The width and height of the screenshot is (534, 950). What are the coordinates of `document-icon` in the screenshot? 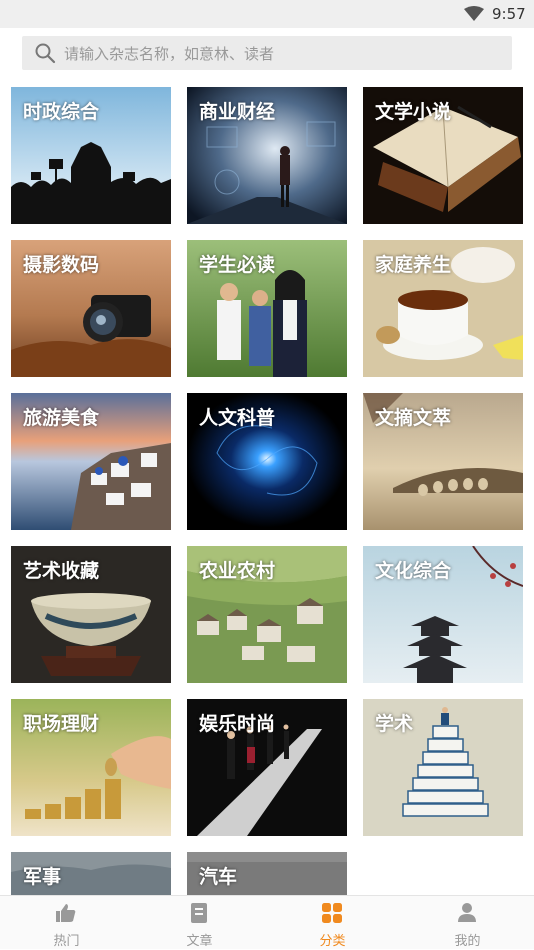 It's located at (199, 913).